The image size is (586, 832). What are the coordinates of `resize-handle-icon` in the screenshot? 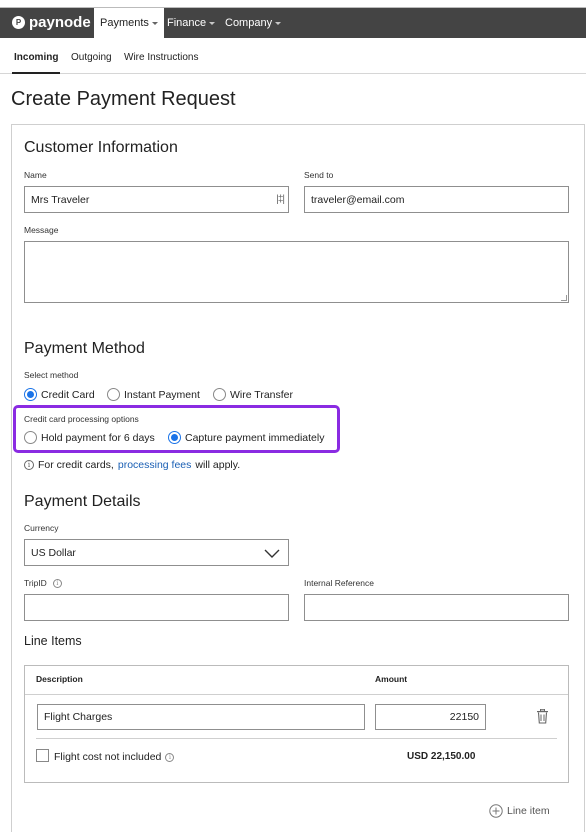 It's located at (564, 298).